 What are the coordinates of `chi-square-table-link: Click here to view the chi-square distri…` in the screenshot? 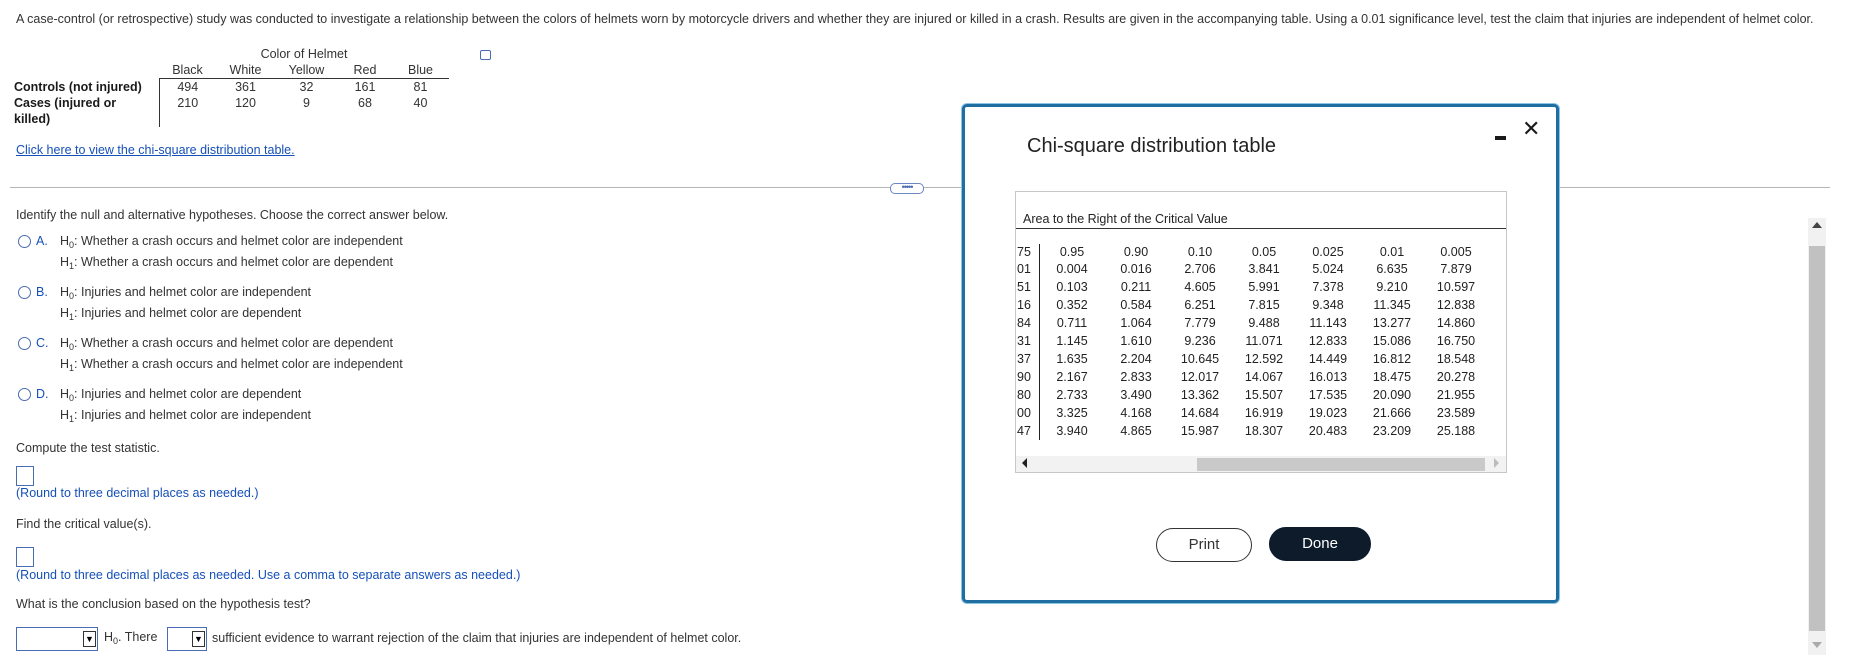 It's located at (155, 150).